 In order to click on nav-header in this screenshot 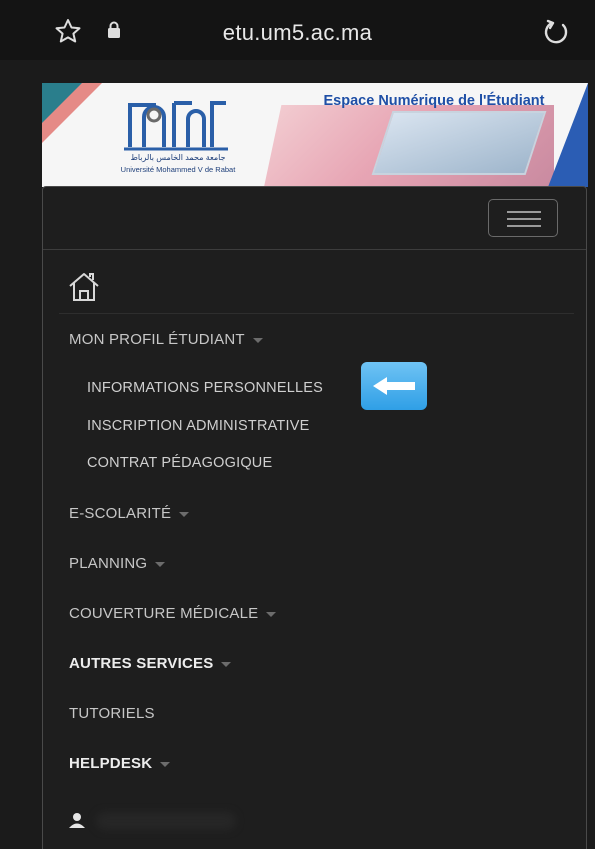, I will do `click(314, 218)`.